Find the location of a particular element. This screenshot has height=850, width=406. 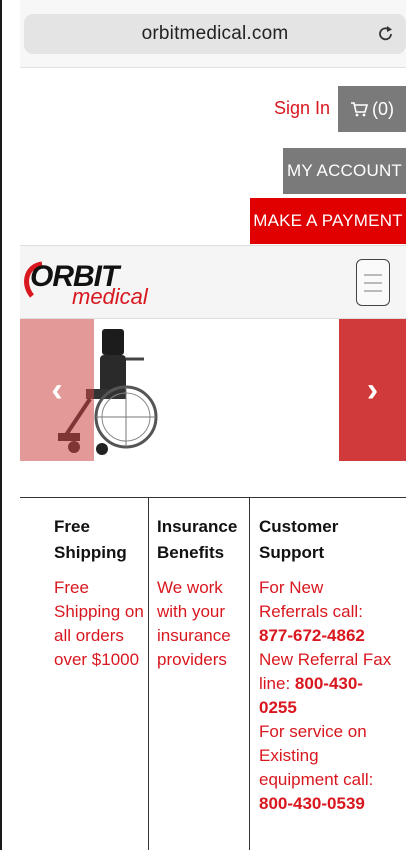

support-text-line: line: is located at coordinates (277, 683).